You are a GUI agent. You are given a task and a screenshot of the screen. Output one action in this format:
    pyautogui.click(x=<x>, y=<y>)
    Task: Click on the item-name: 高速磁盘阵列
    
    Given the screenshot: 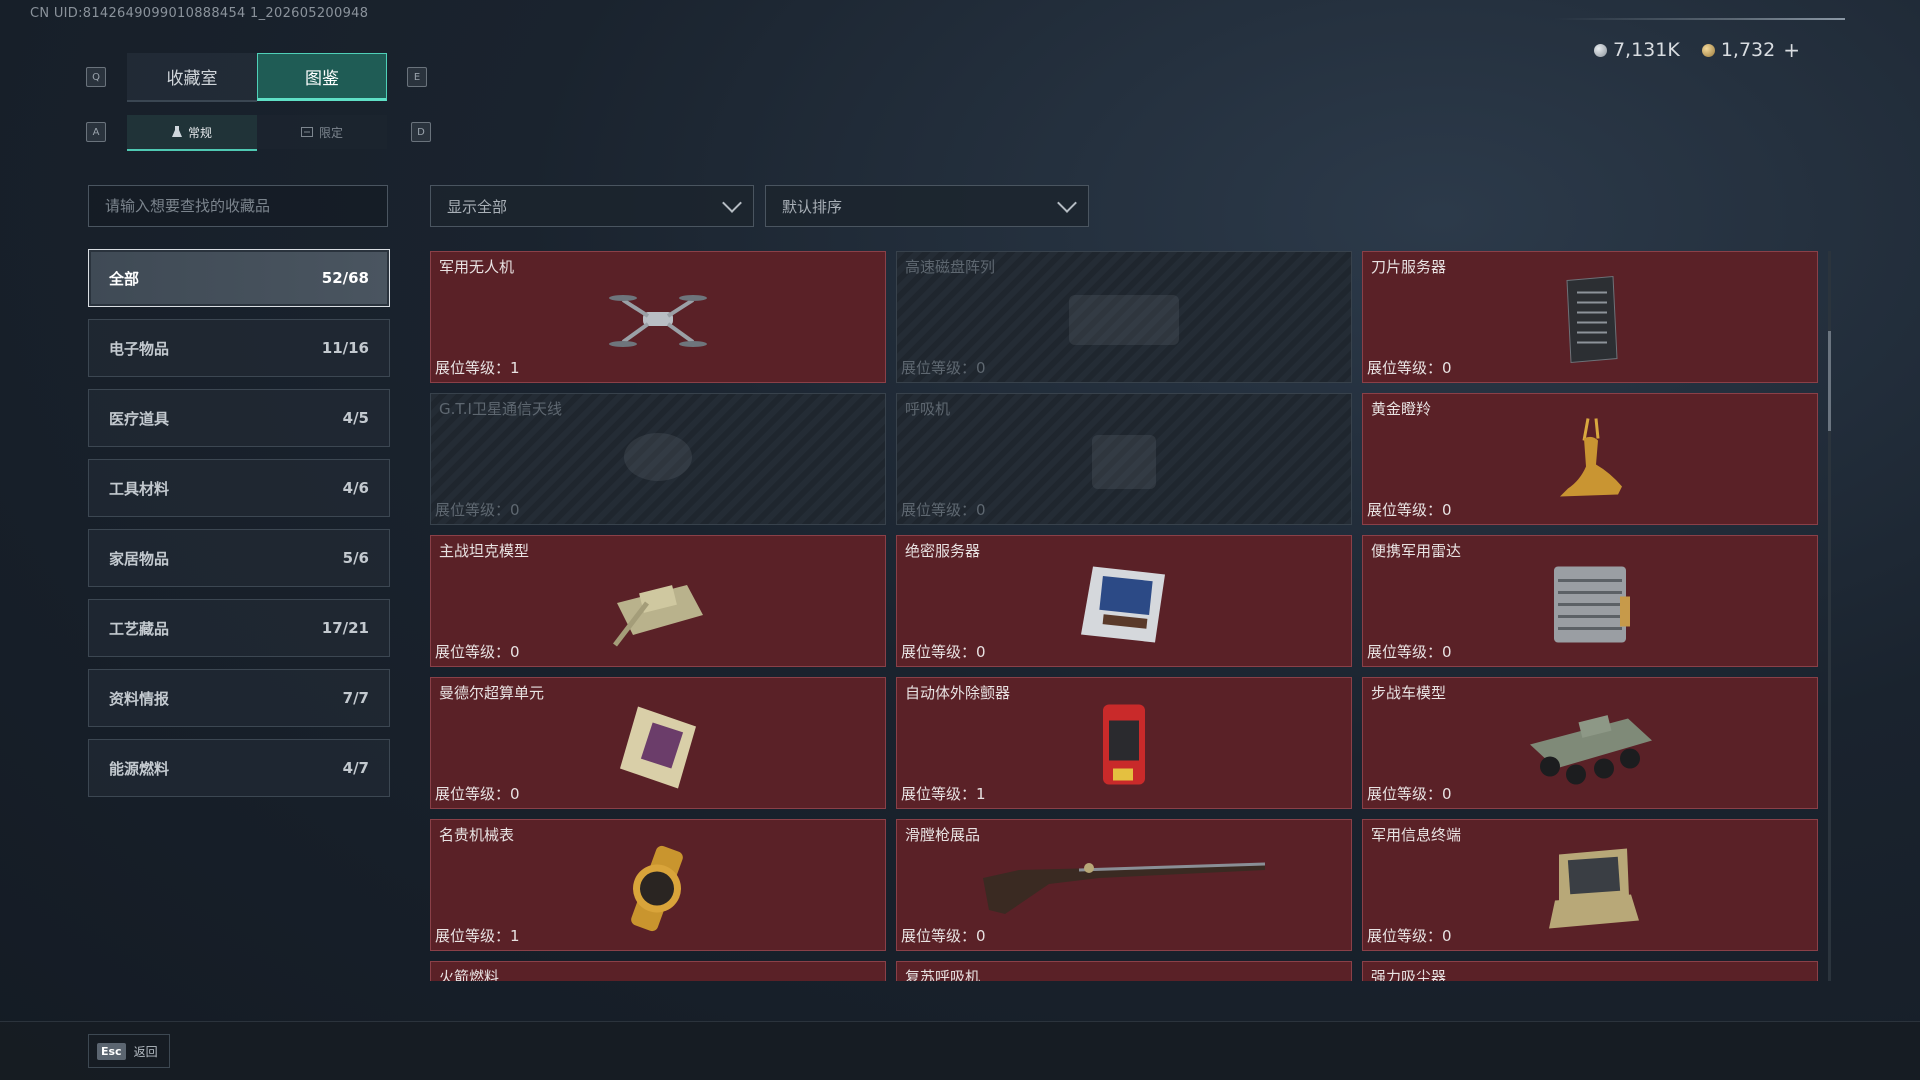 What is the action you would take?
    pyautogui.click(x=950, y=267)
    